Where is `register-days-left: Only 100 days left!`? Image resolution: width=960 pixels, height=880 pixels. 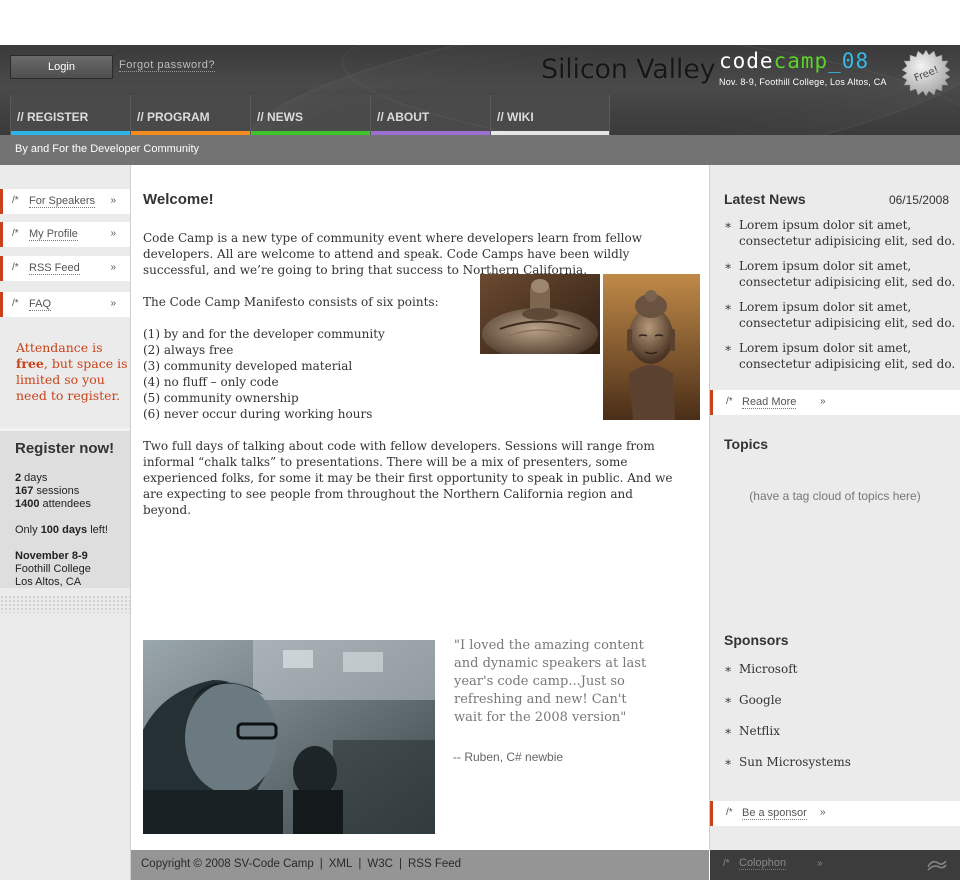 register-days-left: Only 100 days left! is located at coordinates (61, 530).